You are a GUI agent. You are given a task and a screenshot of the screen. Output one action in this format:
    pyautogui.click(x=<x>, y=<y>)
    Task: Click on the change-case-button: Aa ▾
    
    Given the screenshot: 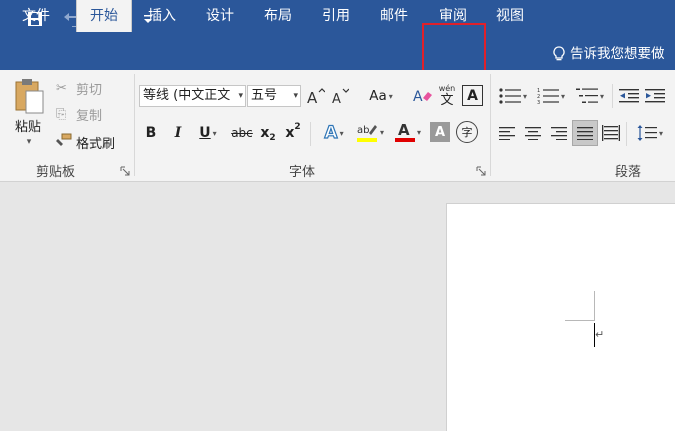 What is the action you would take?
    pyautogui.click(x=381, y=96)
    